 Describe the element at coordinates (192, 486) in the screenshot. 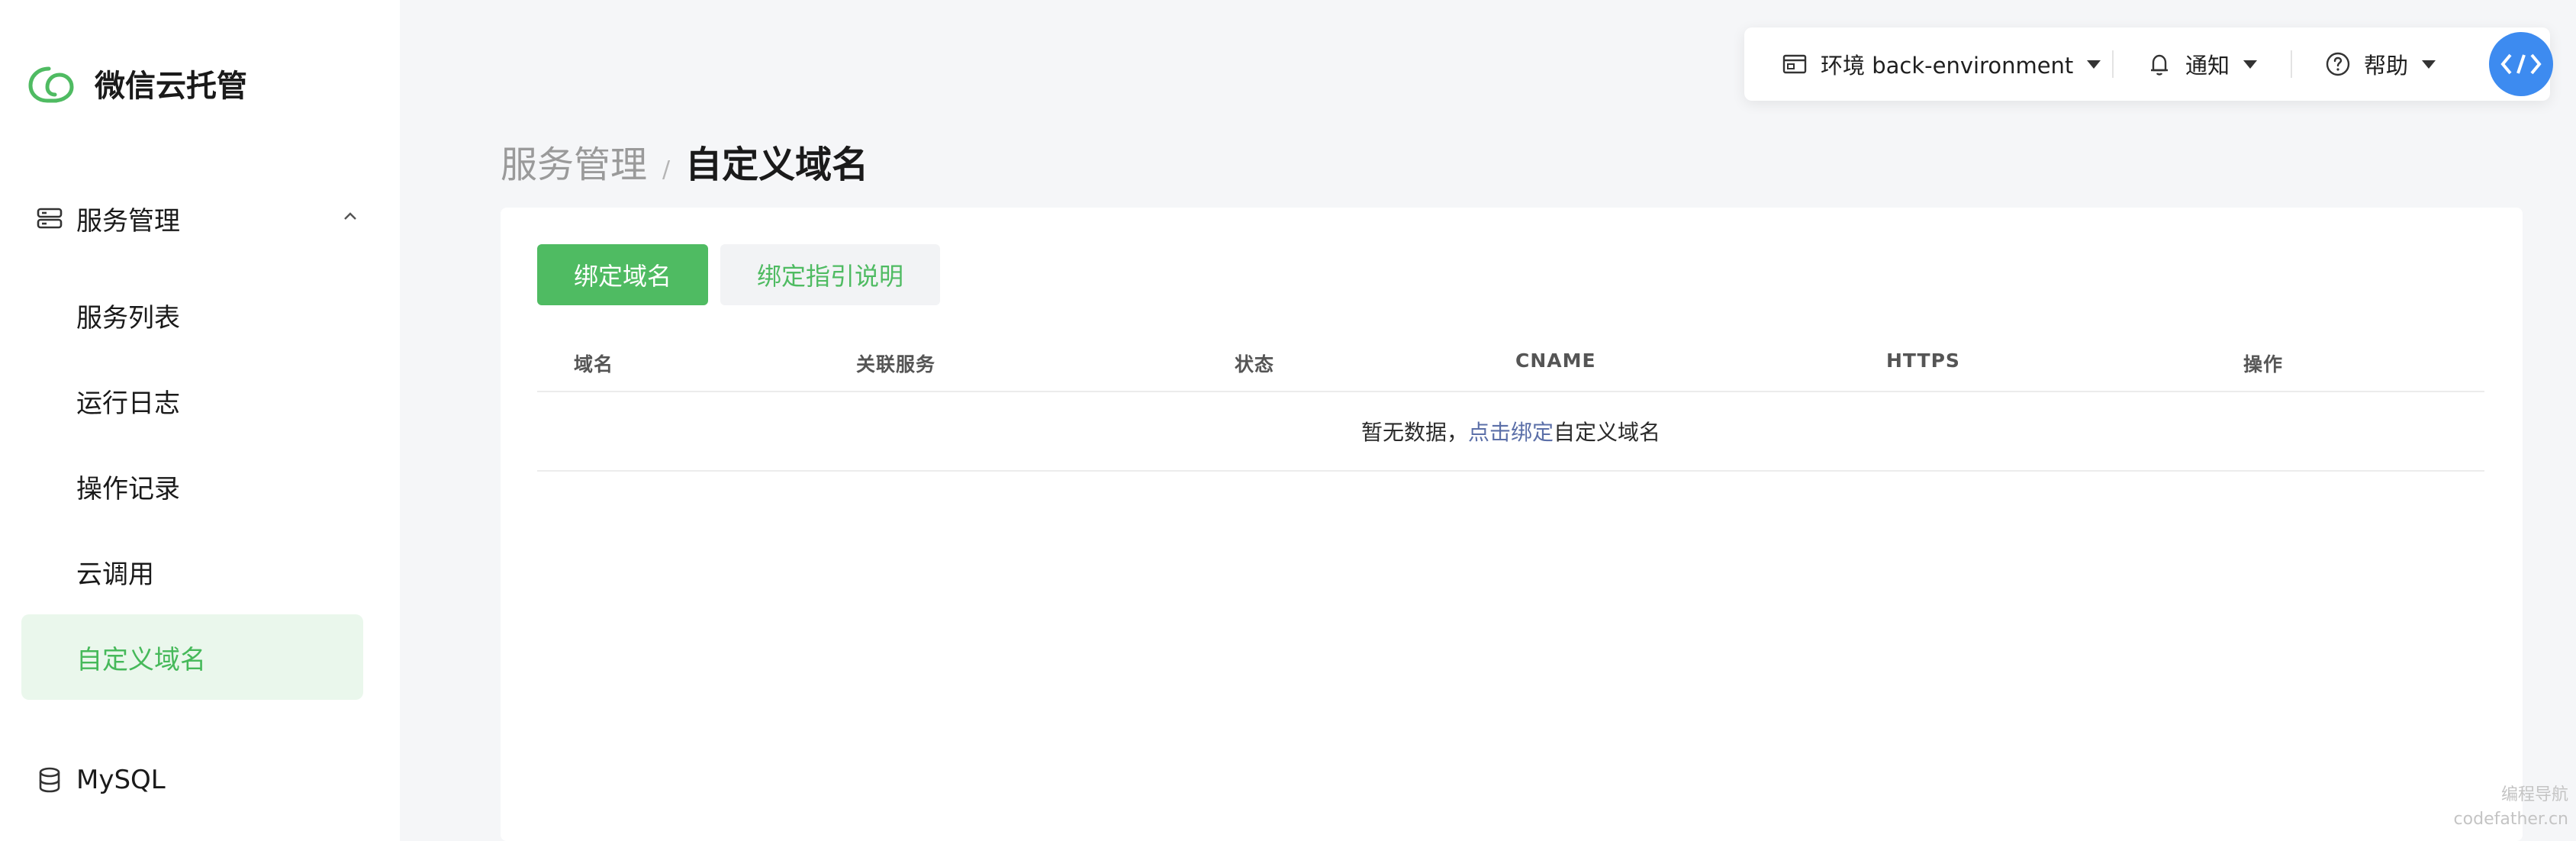

I see `sidebar-item-operation-records: 操作记录` at that location.